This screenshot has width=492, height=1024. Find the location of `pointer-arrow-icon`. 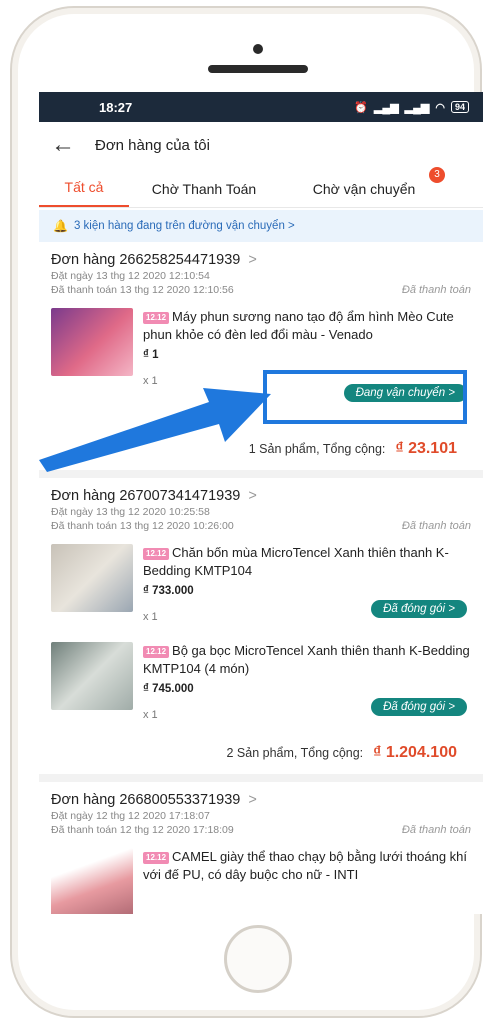

pointer-arrow-icon is located at coordinates (155, 430).